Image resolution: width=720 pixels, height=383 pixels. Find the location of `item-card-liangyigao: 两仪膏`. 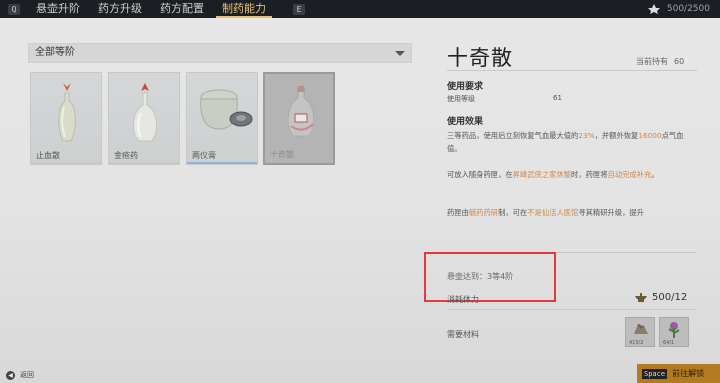

item-card-liangyigao: 两仪膏 is located at coordinates (222, 118).